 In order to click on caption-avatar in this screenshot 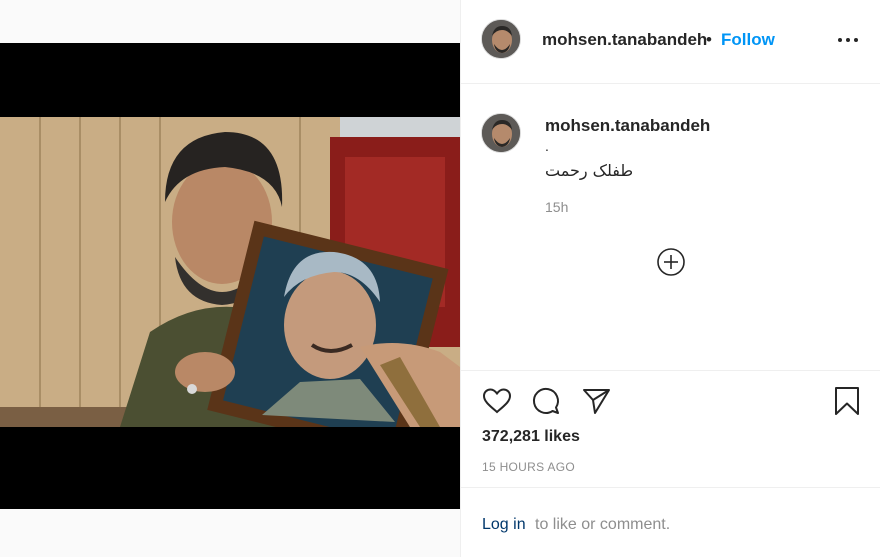, I will do `click(501, 133)`.